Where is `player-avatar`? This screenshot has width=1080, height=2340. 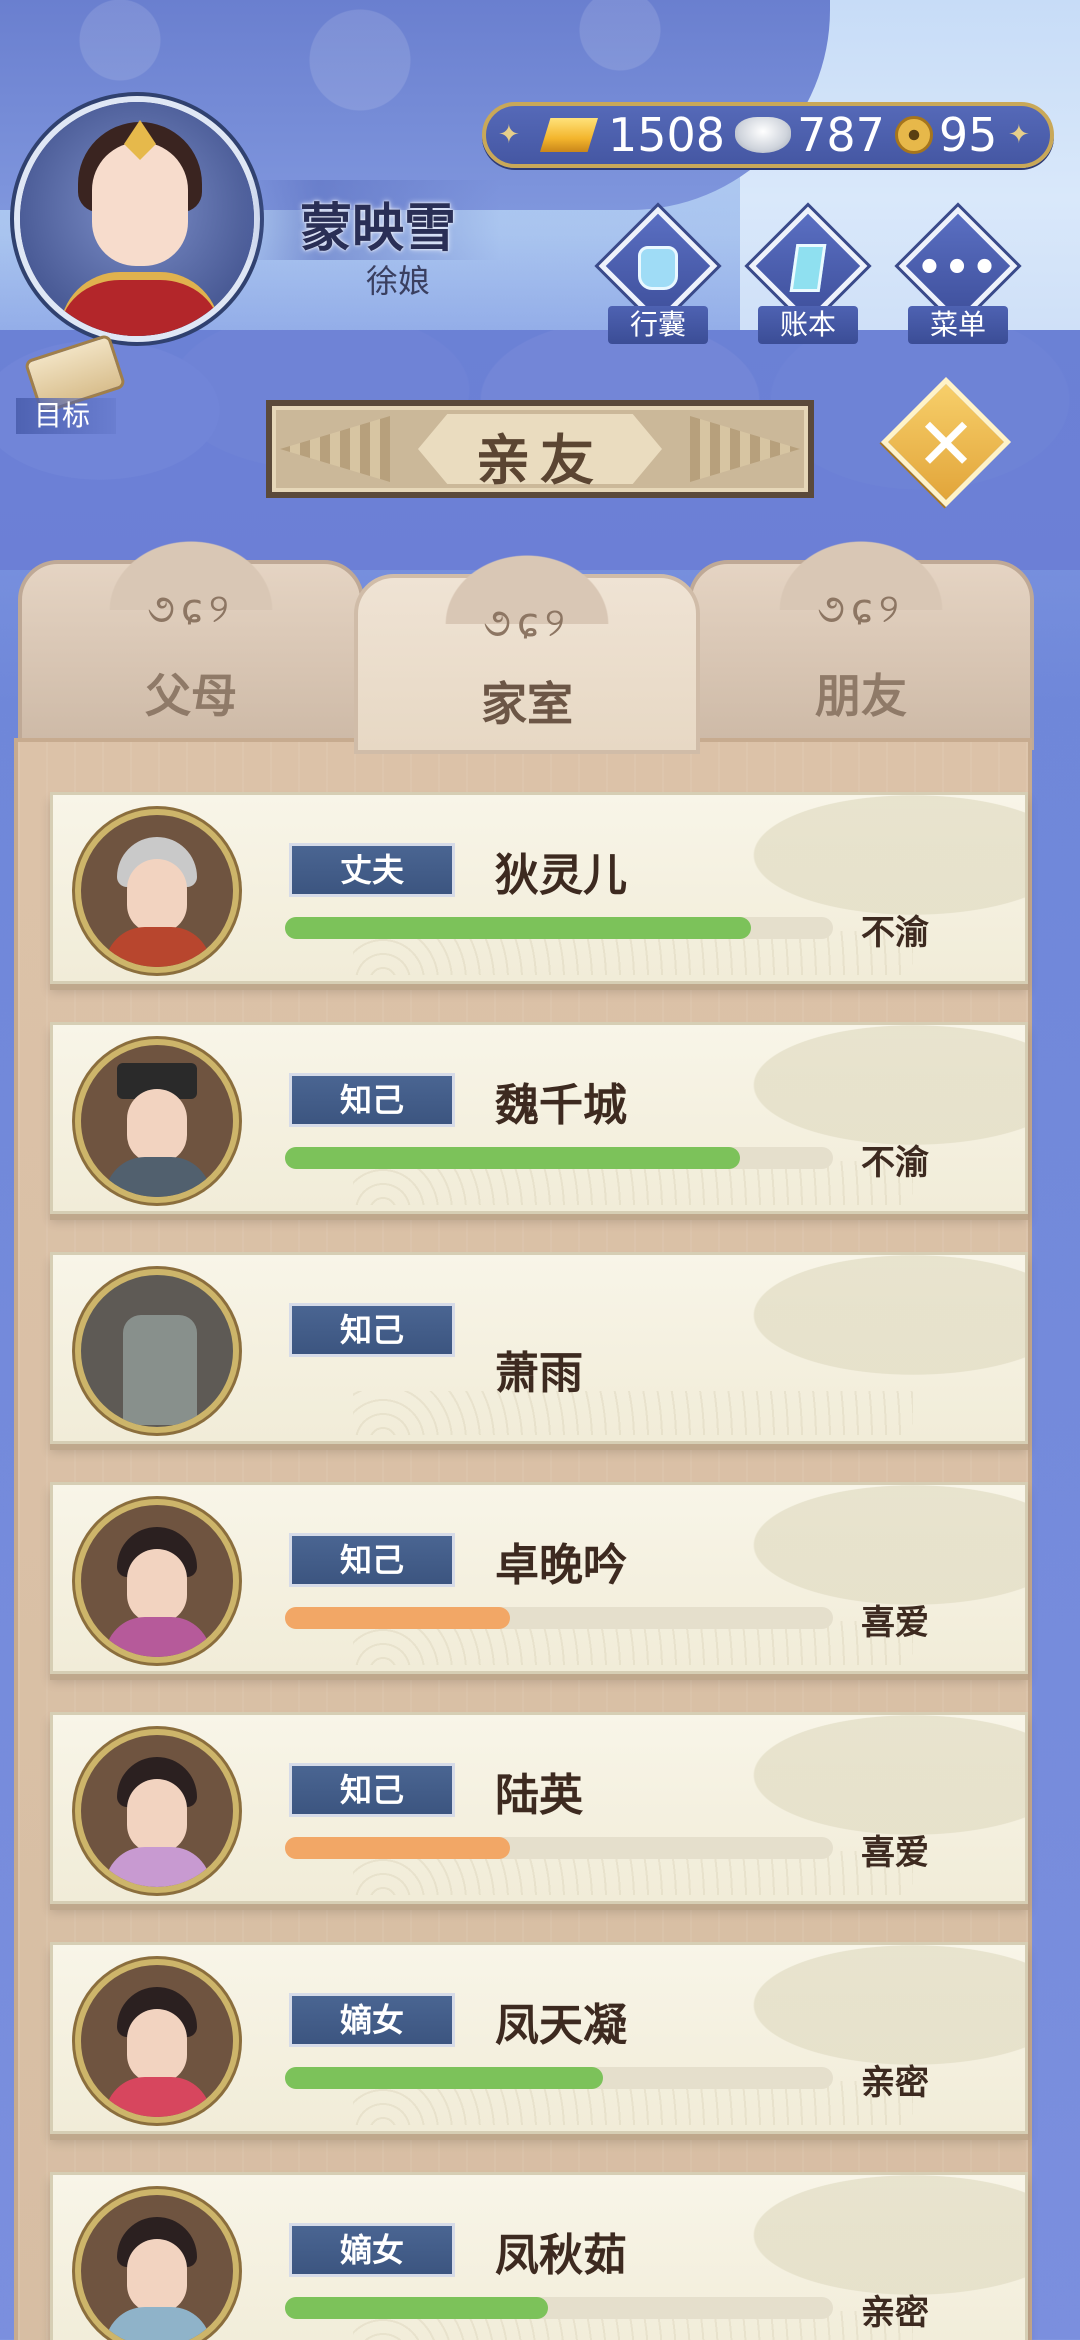
player-avatar is located at coordinates (137, 219).